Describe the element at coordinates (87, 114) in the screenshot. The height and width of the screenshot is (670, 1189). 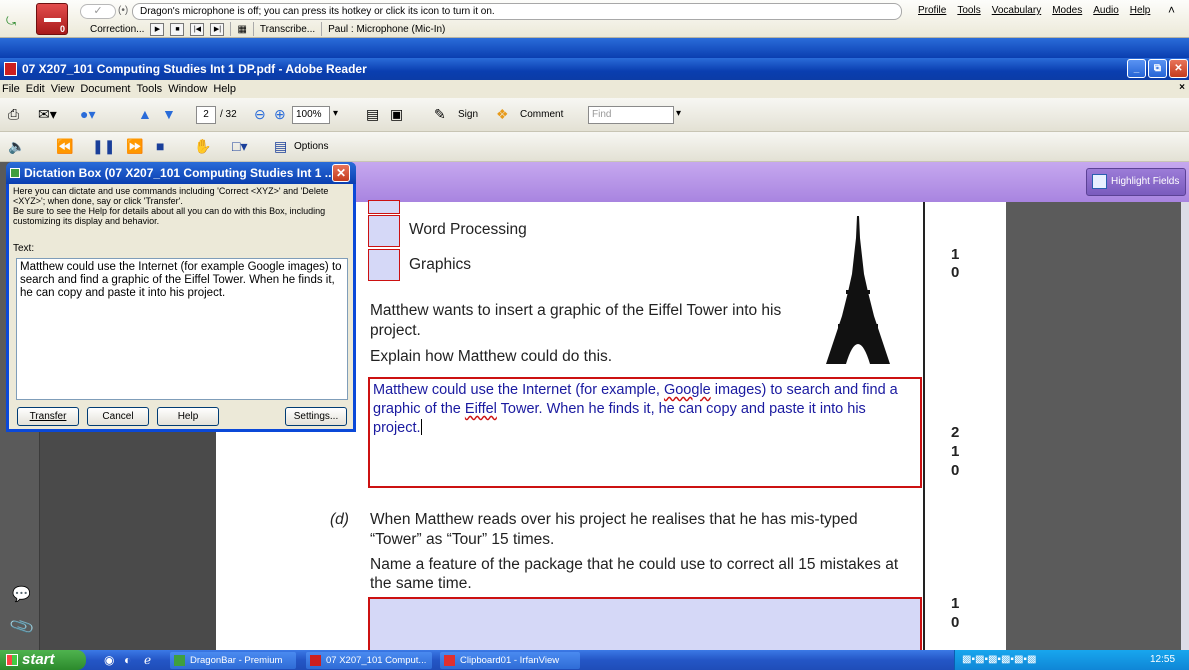
I see `collaborate-icon: ●▾` at that location.